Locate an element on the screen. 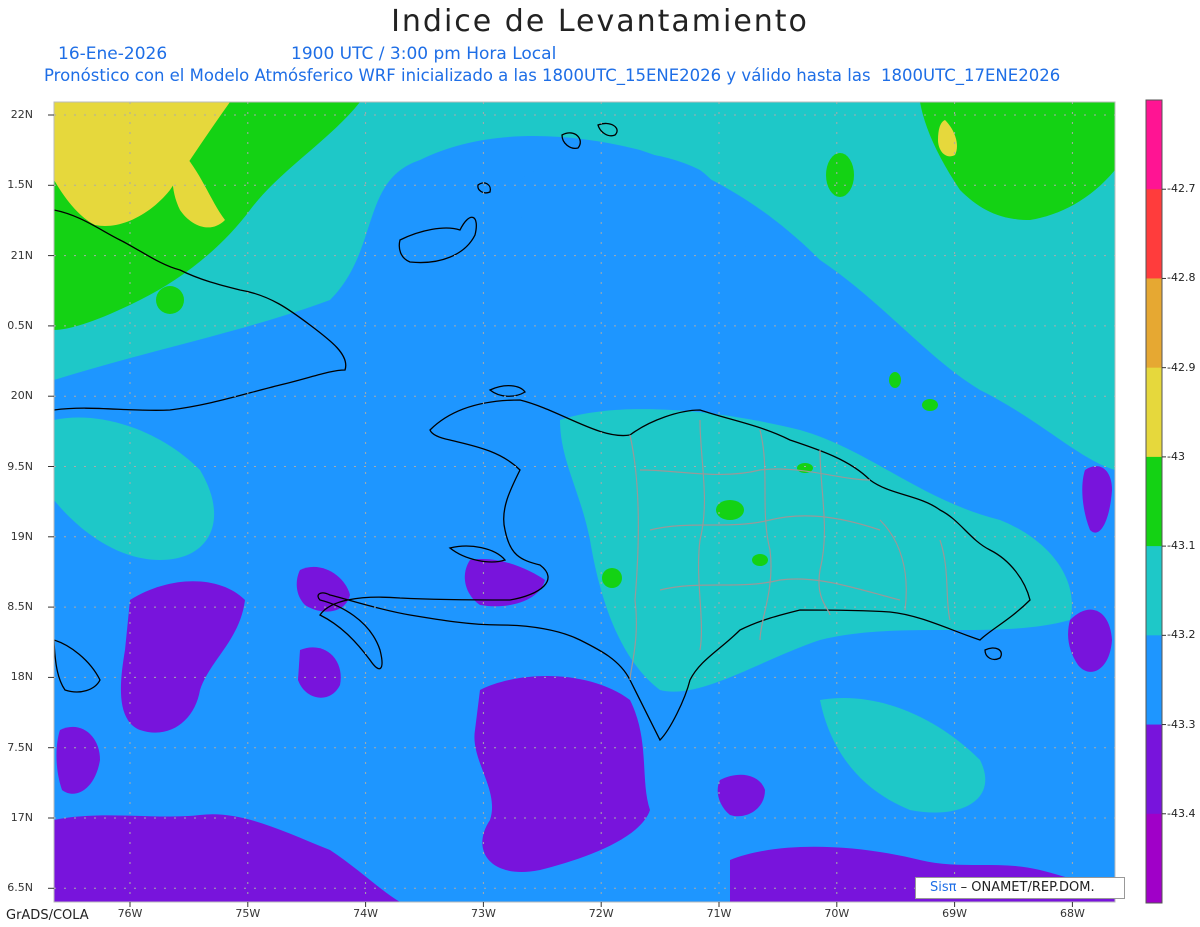  colorbar is located at coordinates (1155, 501).